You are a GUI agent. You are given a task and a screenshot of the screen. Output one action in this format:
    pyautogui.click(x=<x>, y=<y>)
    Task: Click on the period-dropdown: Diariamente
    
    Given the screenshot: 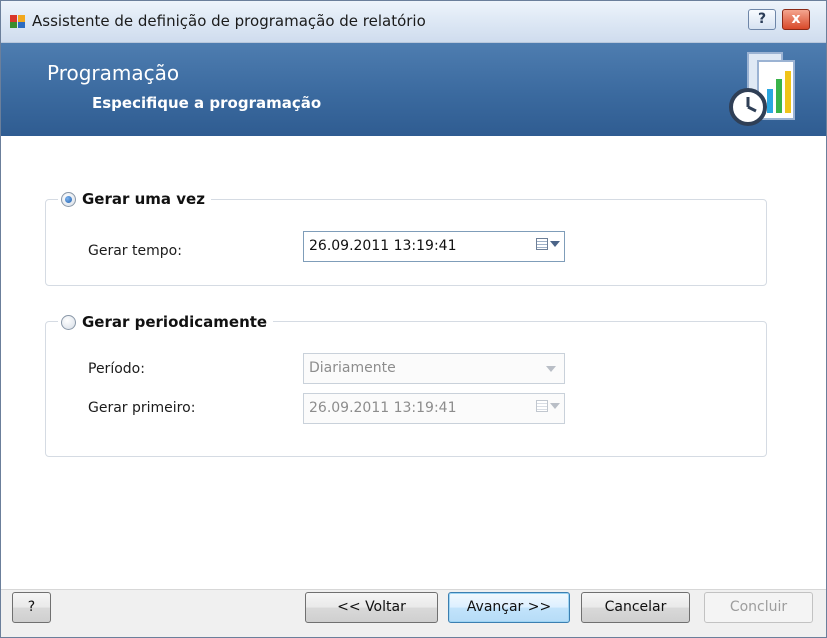 What is the action you would take?
    pyautogui.click(x=434, y=368)
    